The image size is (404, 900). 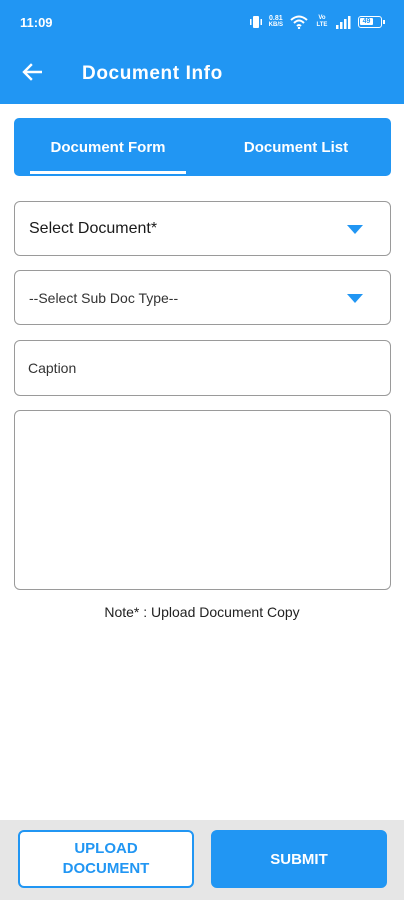 I want to click on caption-field-container, so click(x=202, y=368).